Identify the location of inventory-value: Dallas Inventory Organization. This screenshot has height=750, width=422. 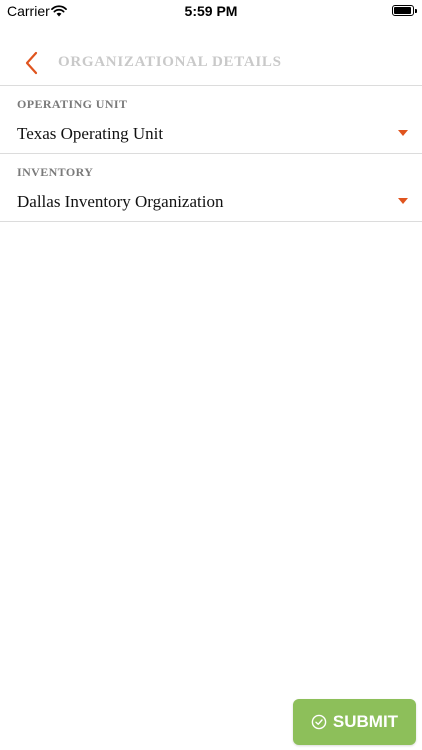
(120, 201).